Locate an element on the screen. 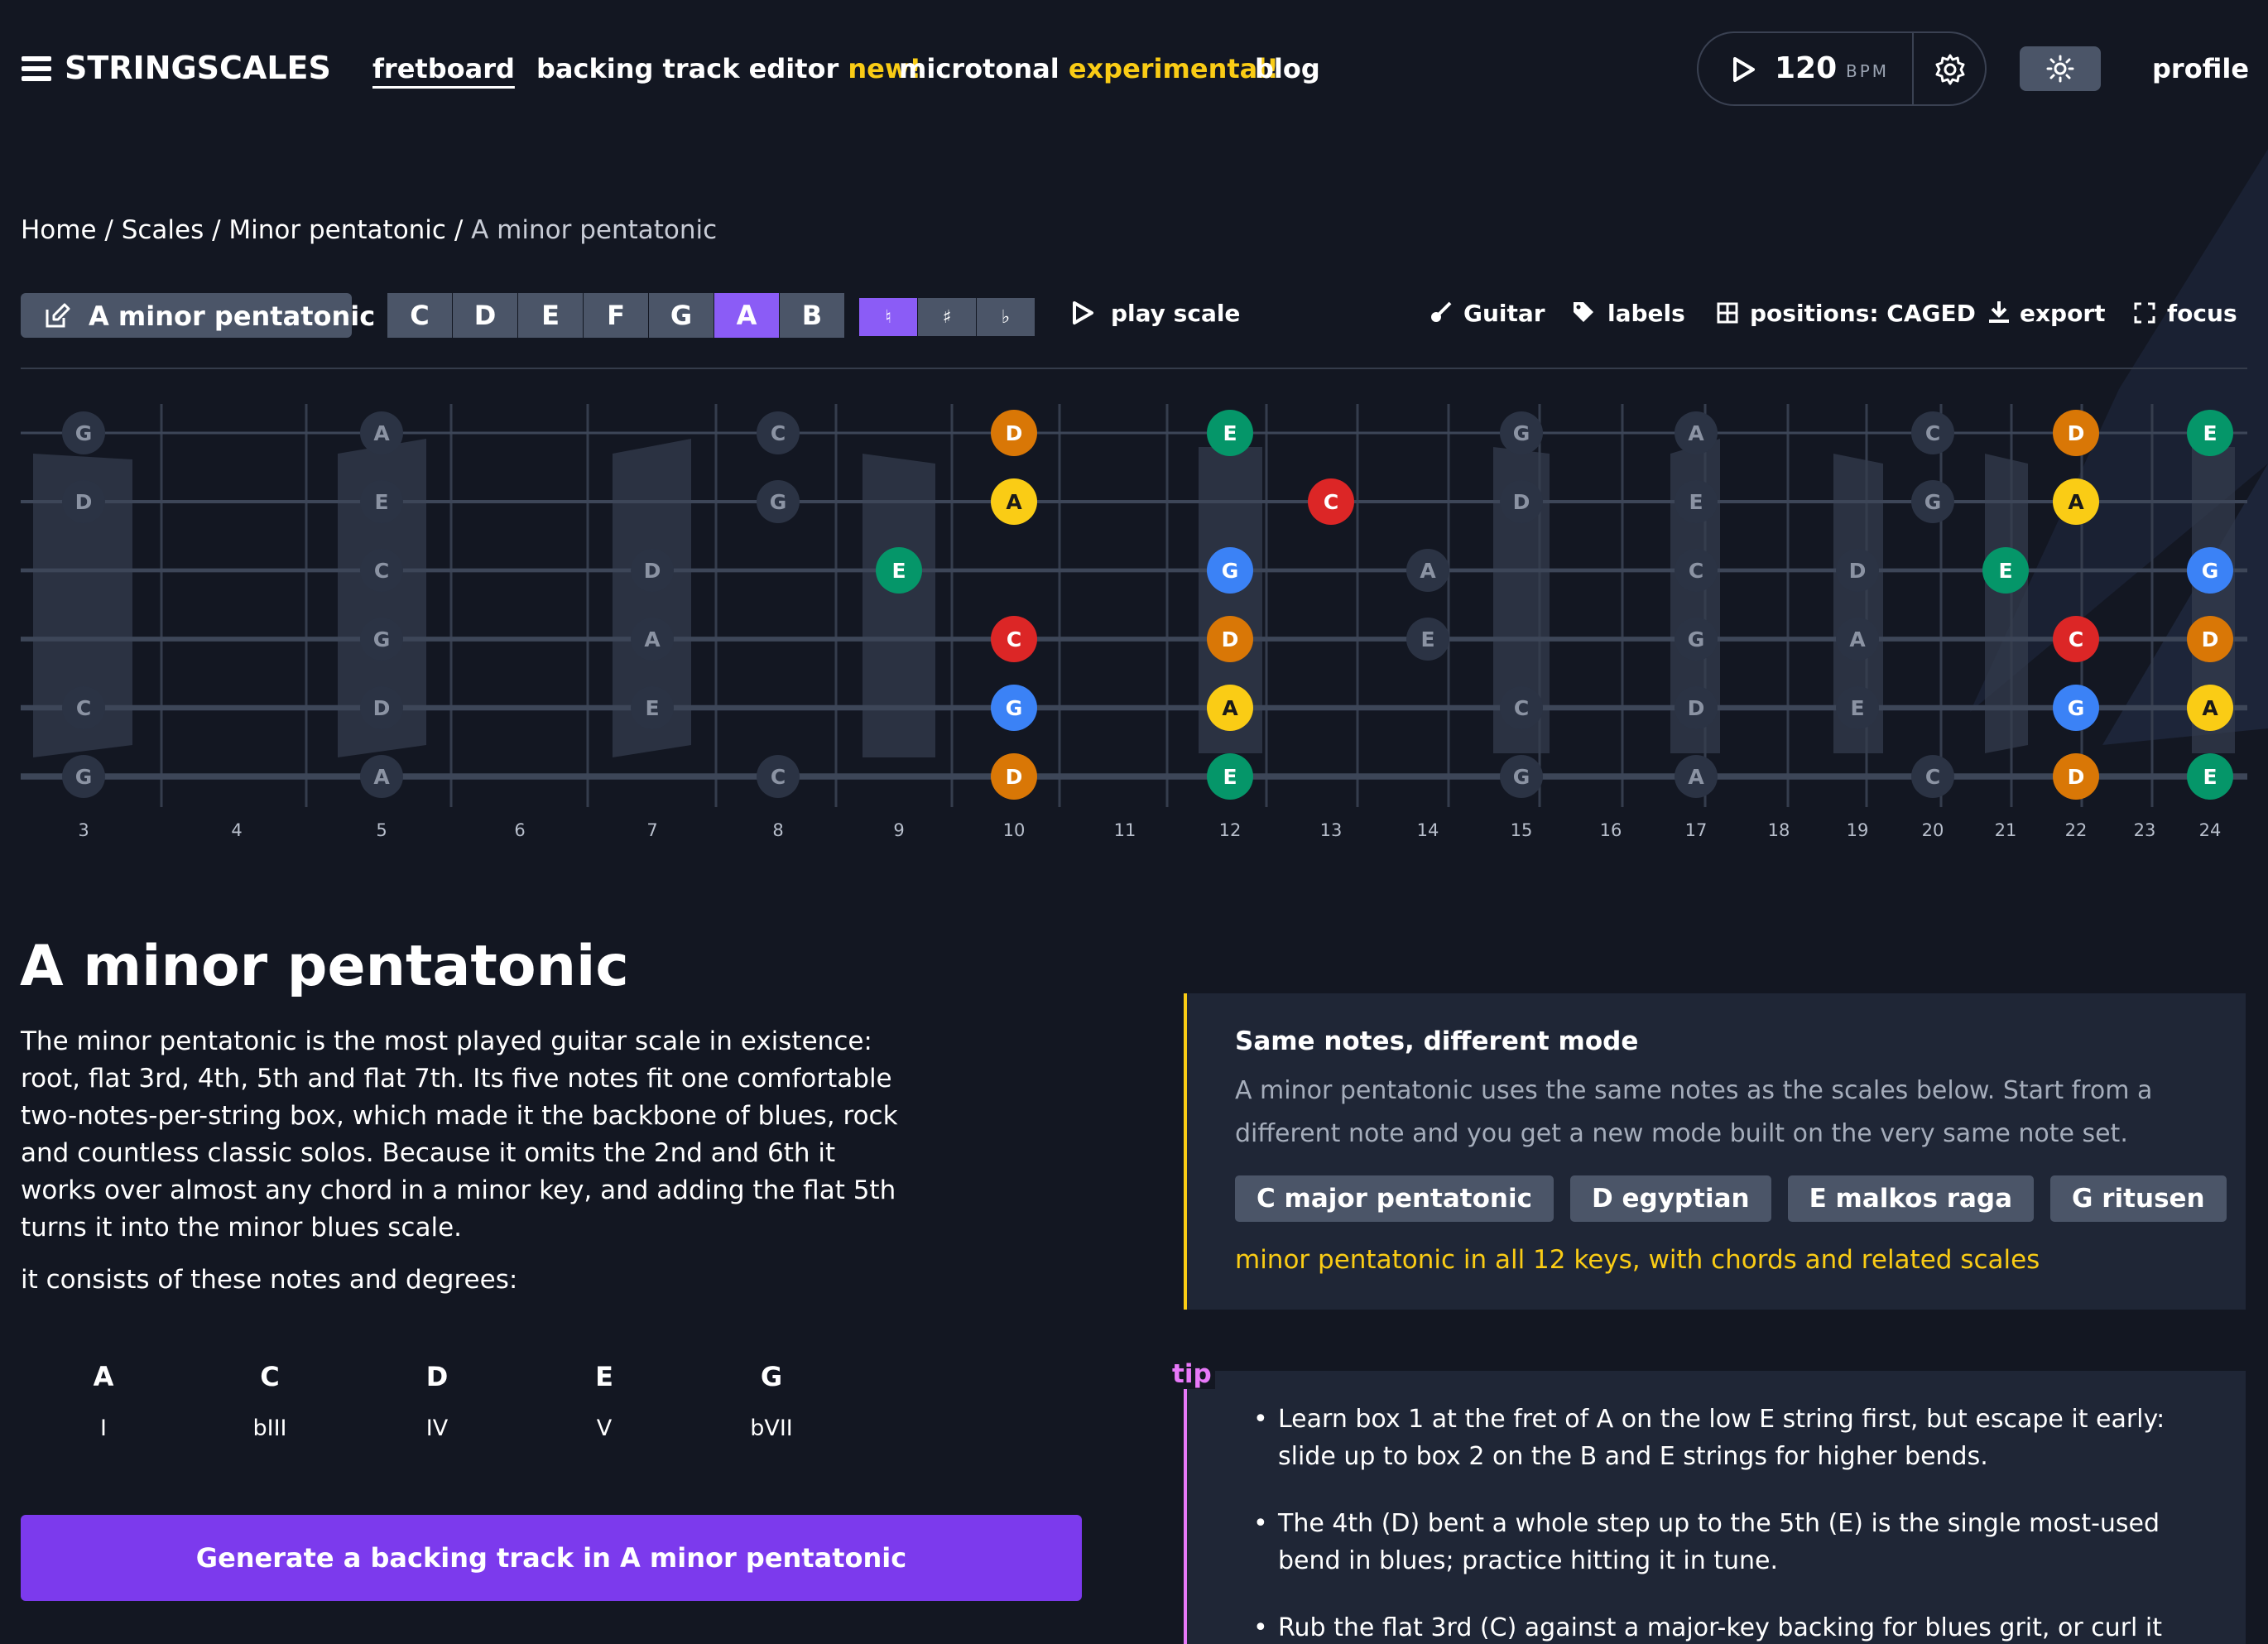  mode-chip: E malkos raga is located at coordinates (1911, 1198).